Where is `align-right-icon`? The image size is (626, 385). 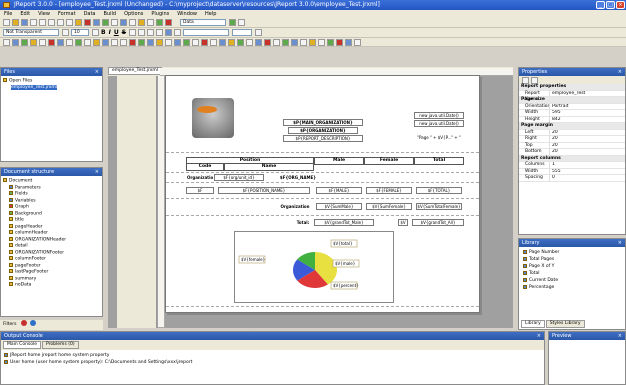
align-right-icon is located at coordinates (151, 32).